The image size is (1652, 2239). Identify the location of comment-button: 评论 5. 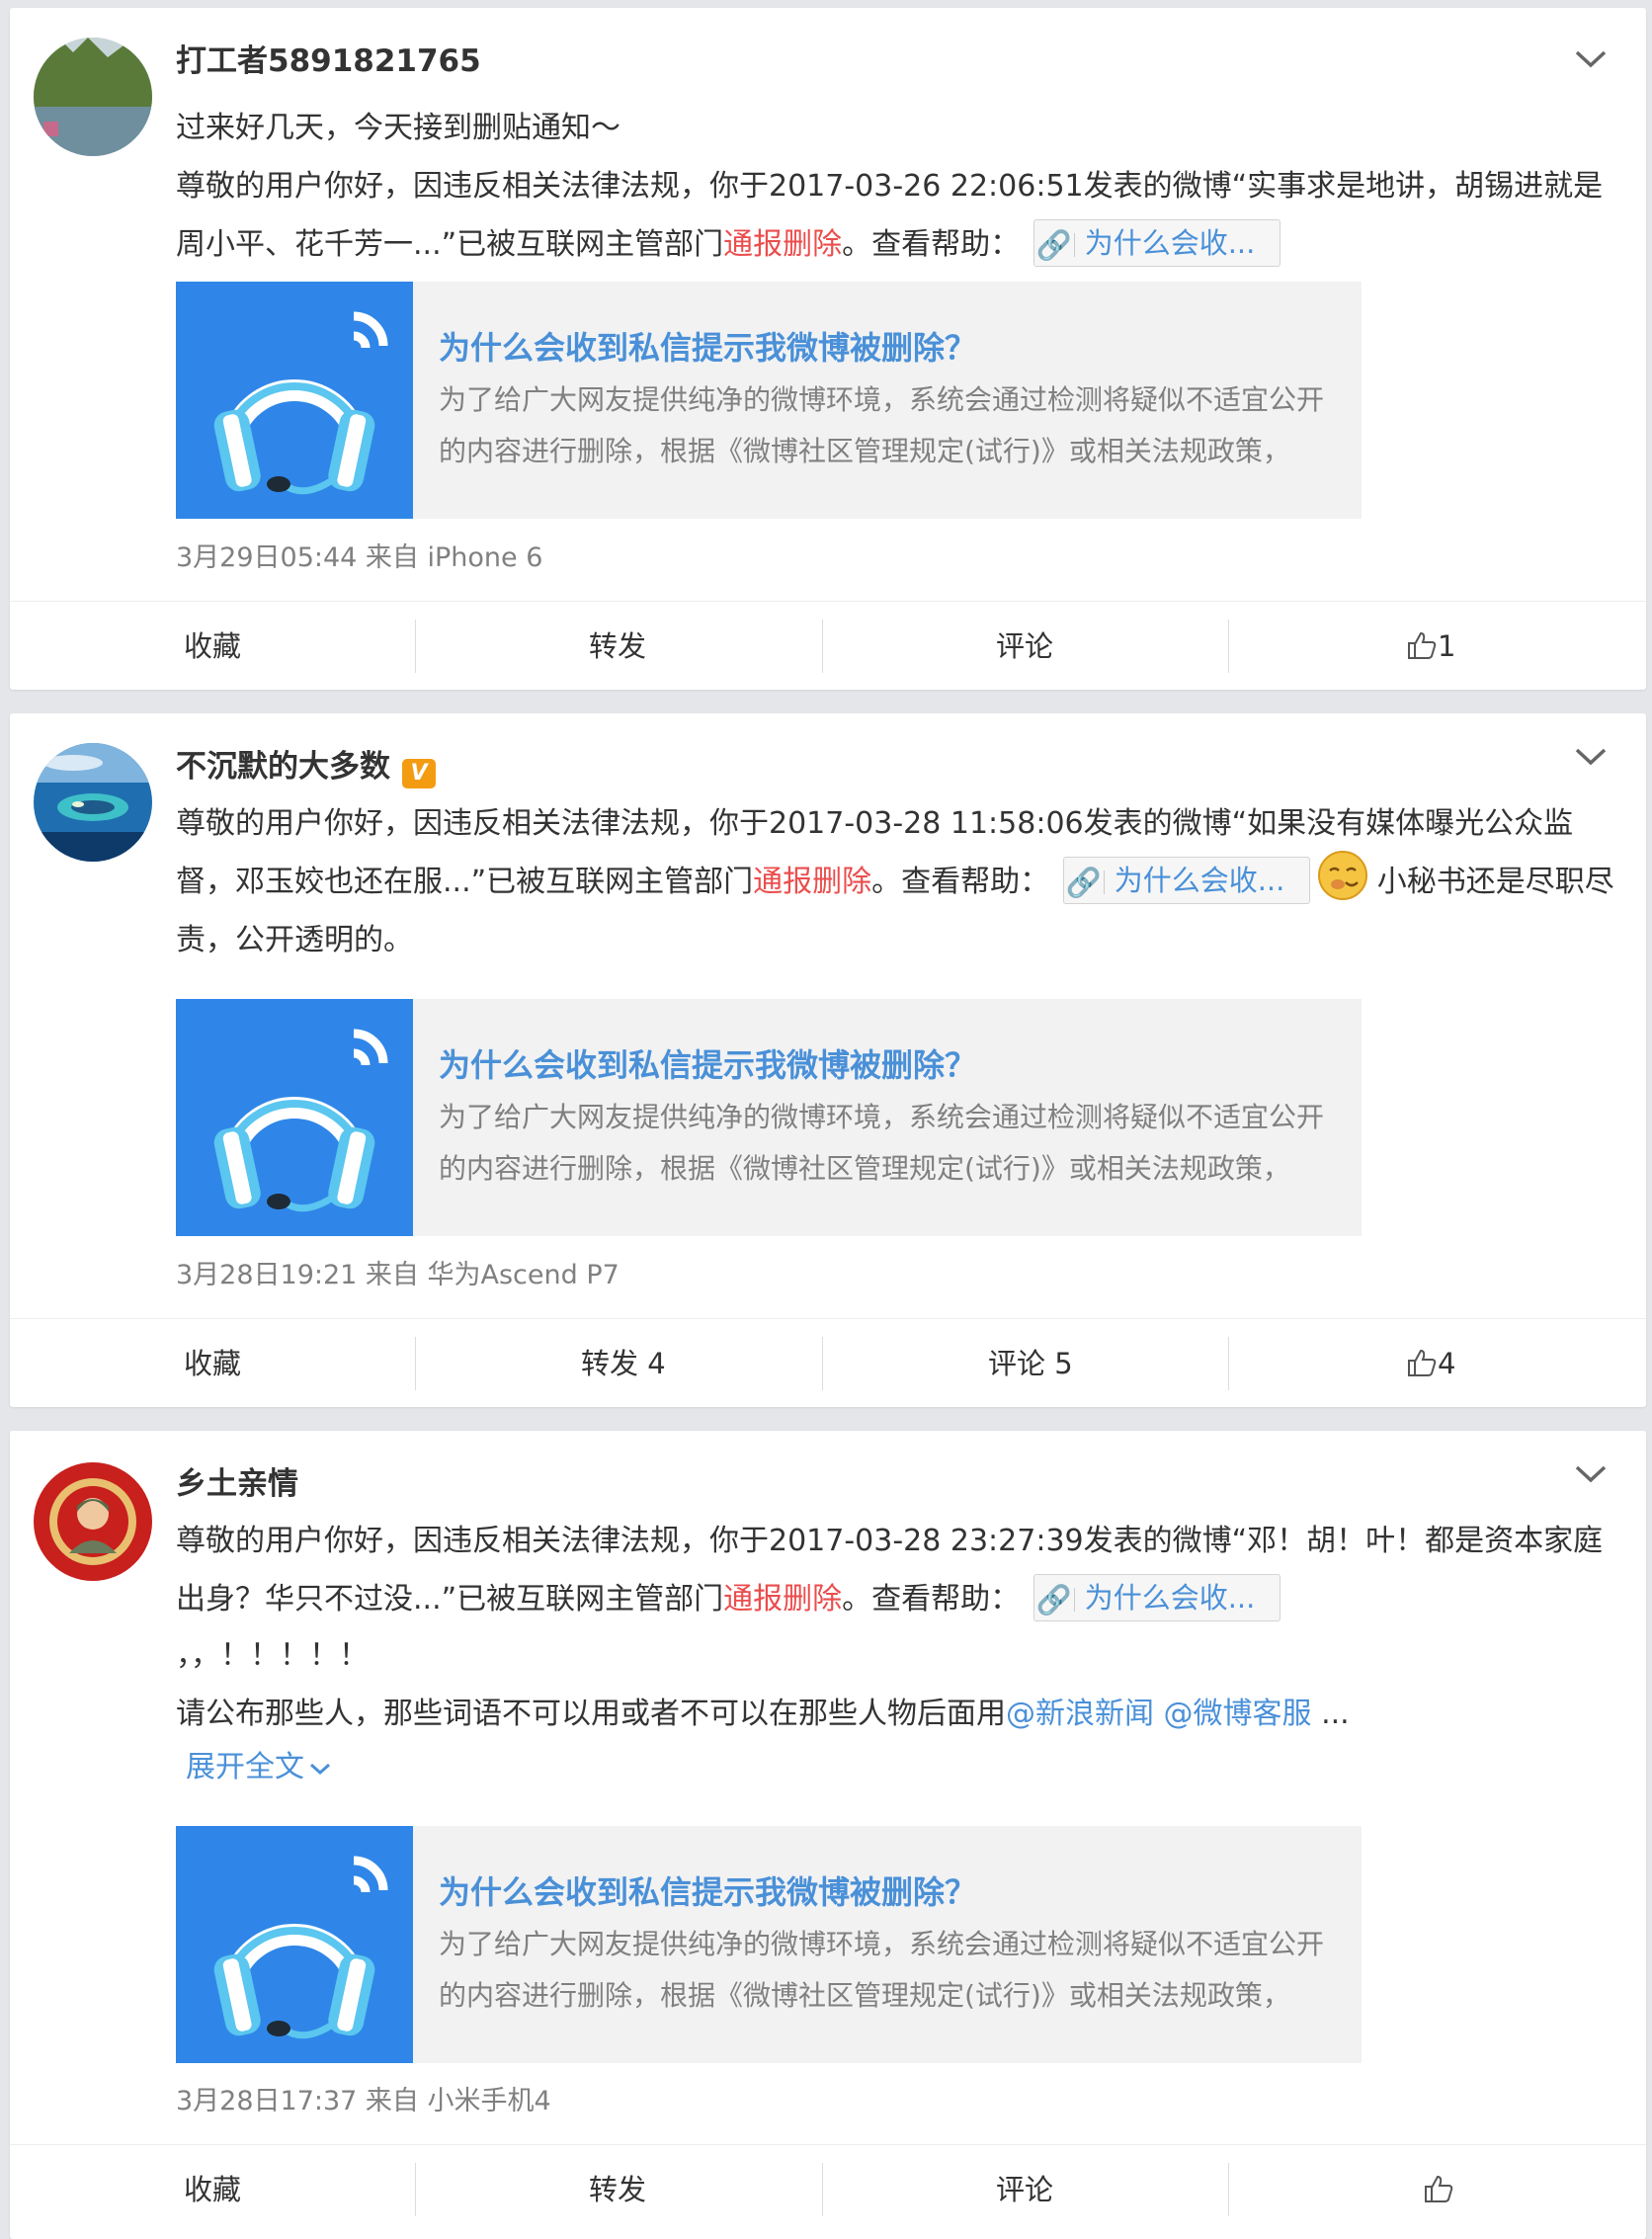
(1030, 1363).